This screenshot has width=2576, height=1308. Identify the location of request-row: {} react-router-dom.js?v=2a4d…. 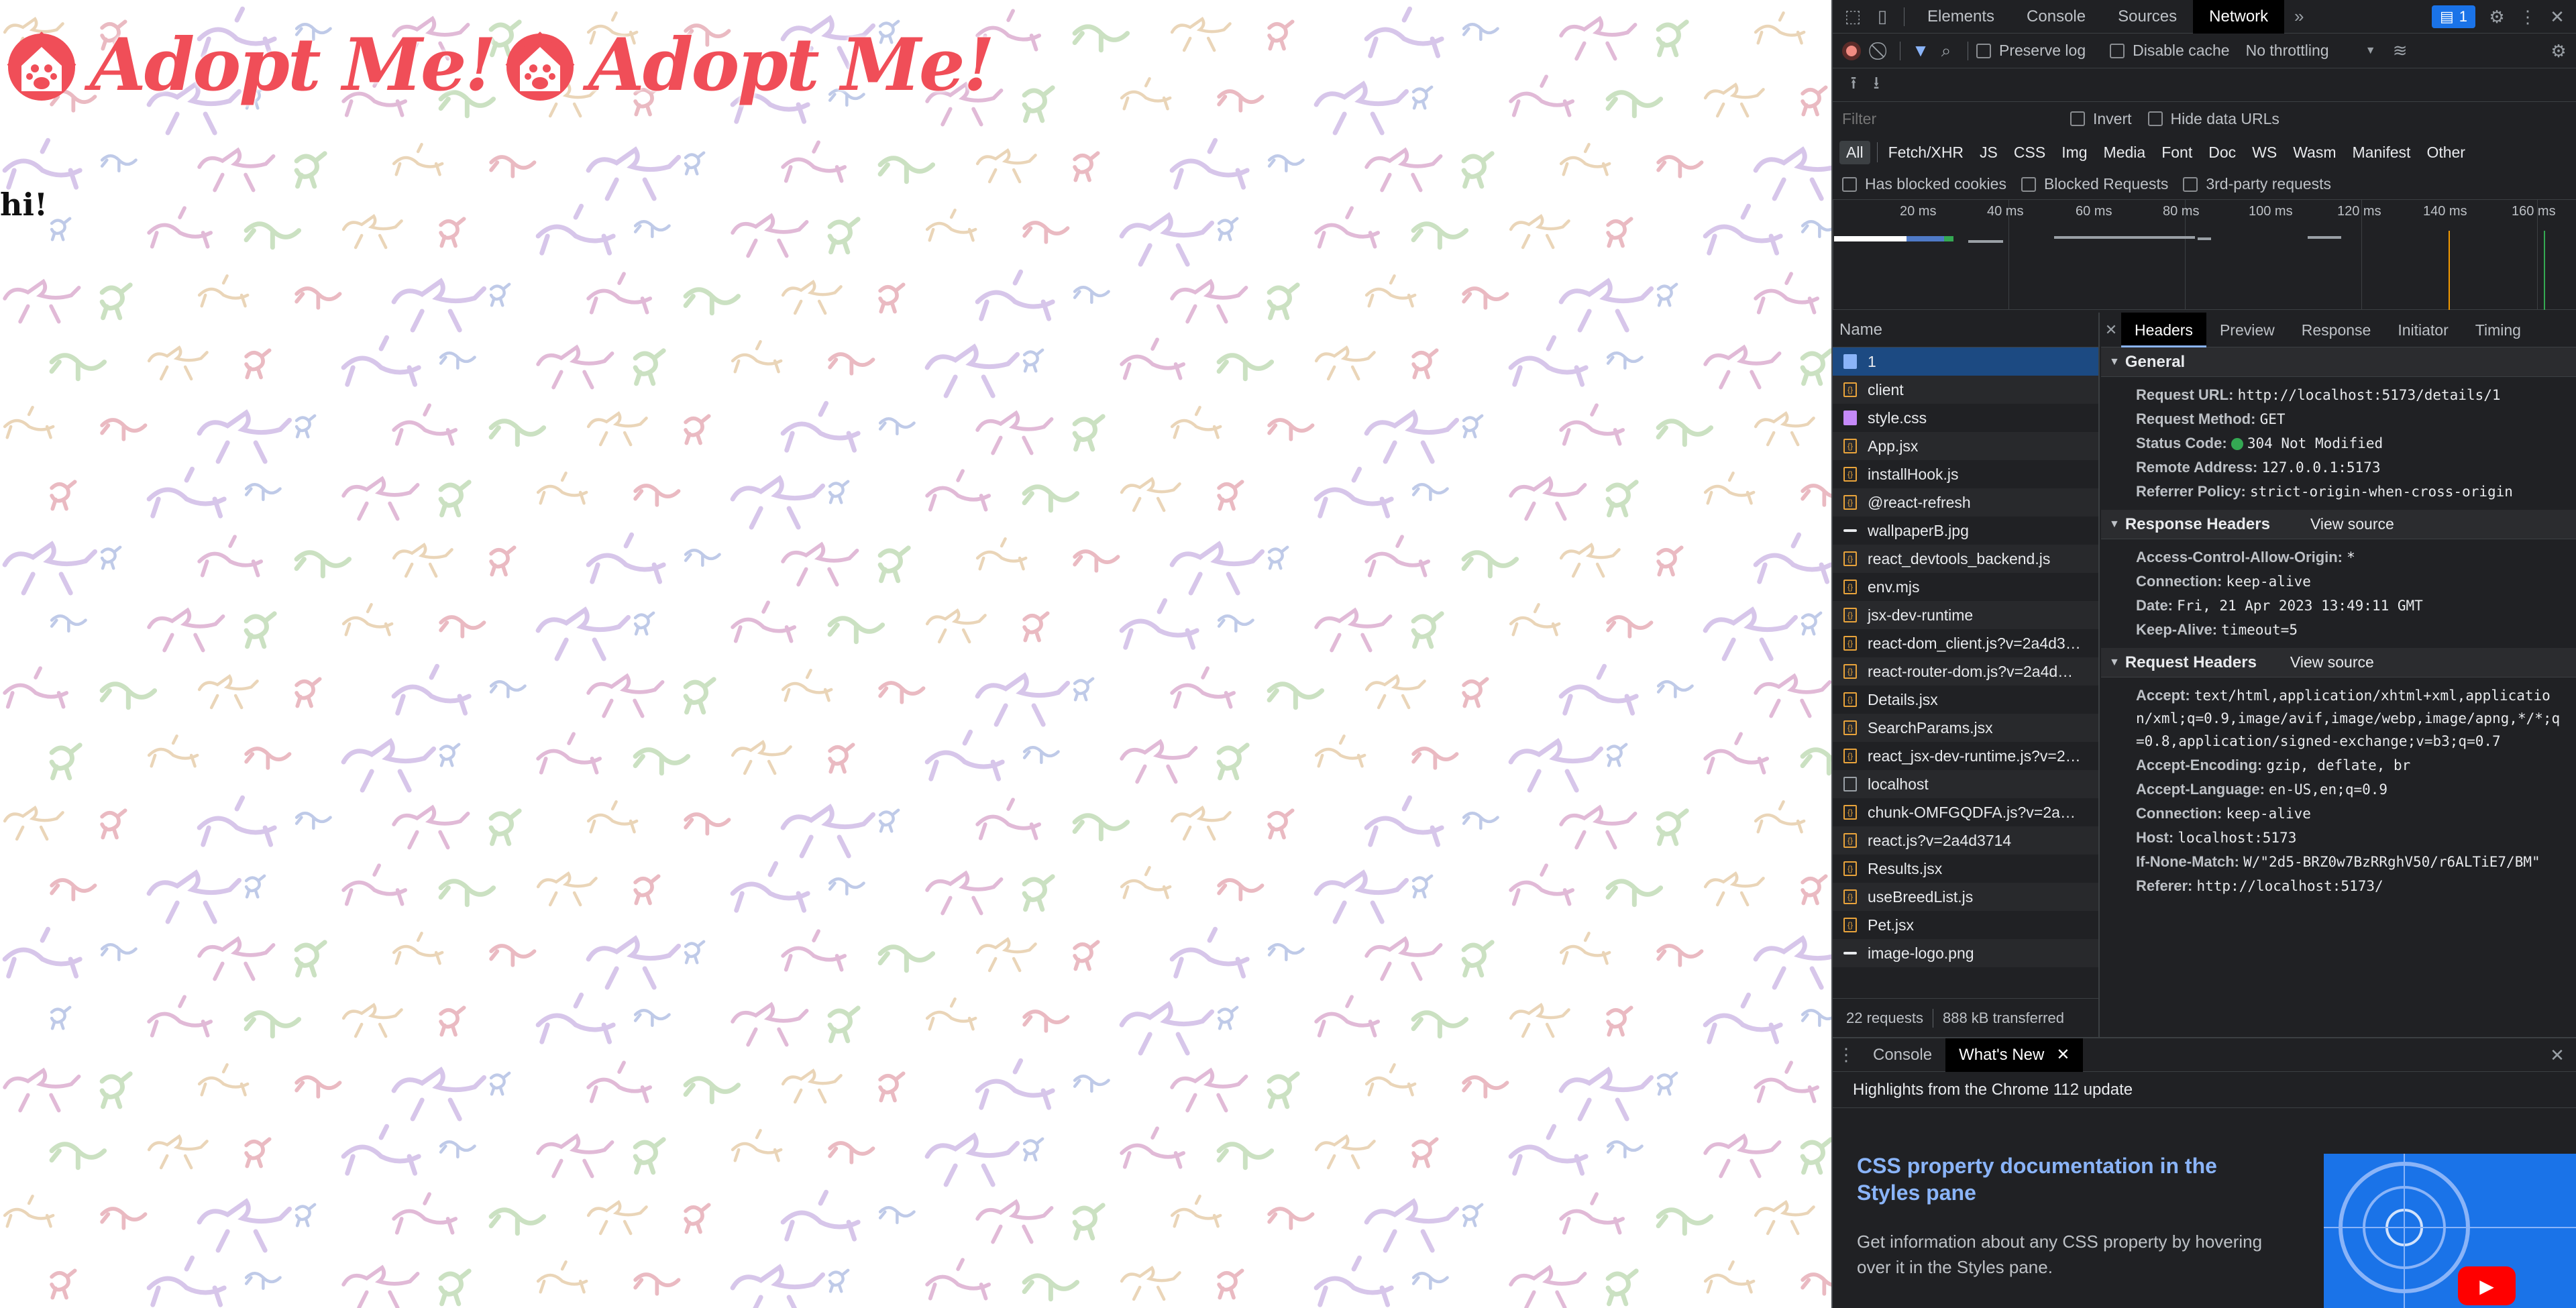
(1965, 672).